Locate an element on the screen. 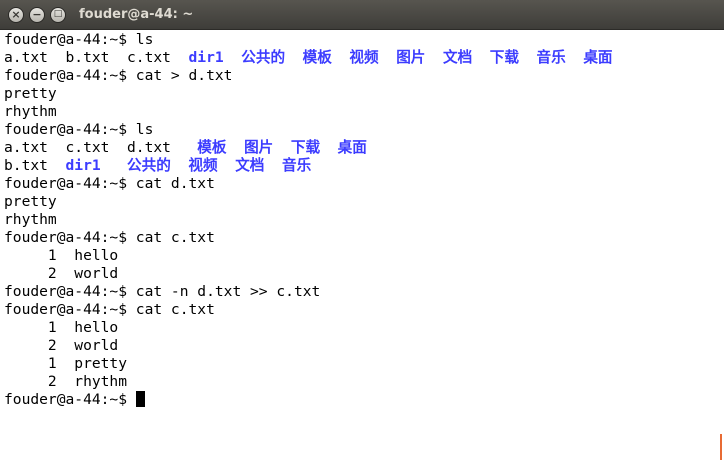 This screenshot has width=724, height=464. close-icon: × is located at coordinates (16, 14).